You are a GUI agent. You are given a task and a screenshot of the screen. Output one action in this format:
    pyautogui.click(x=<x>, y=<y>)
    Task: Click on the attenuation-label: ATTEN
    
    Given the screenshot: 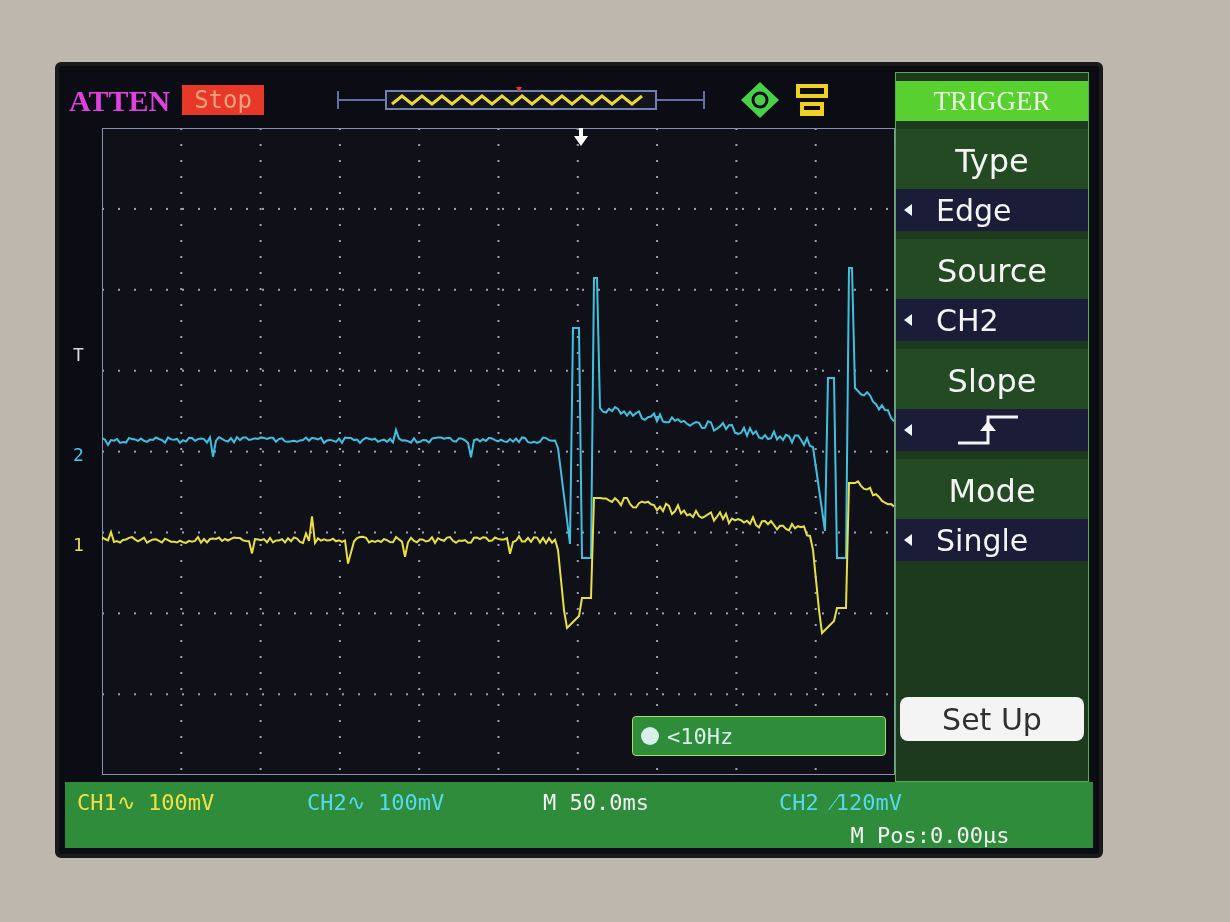 What is the action you would take?
    pyautogui.click(x=120, y=100)
    